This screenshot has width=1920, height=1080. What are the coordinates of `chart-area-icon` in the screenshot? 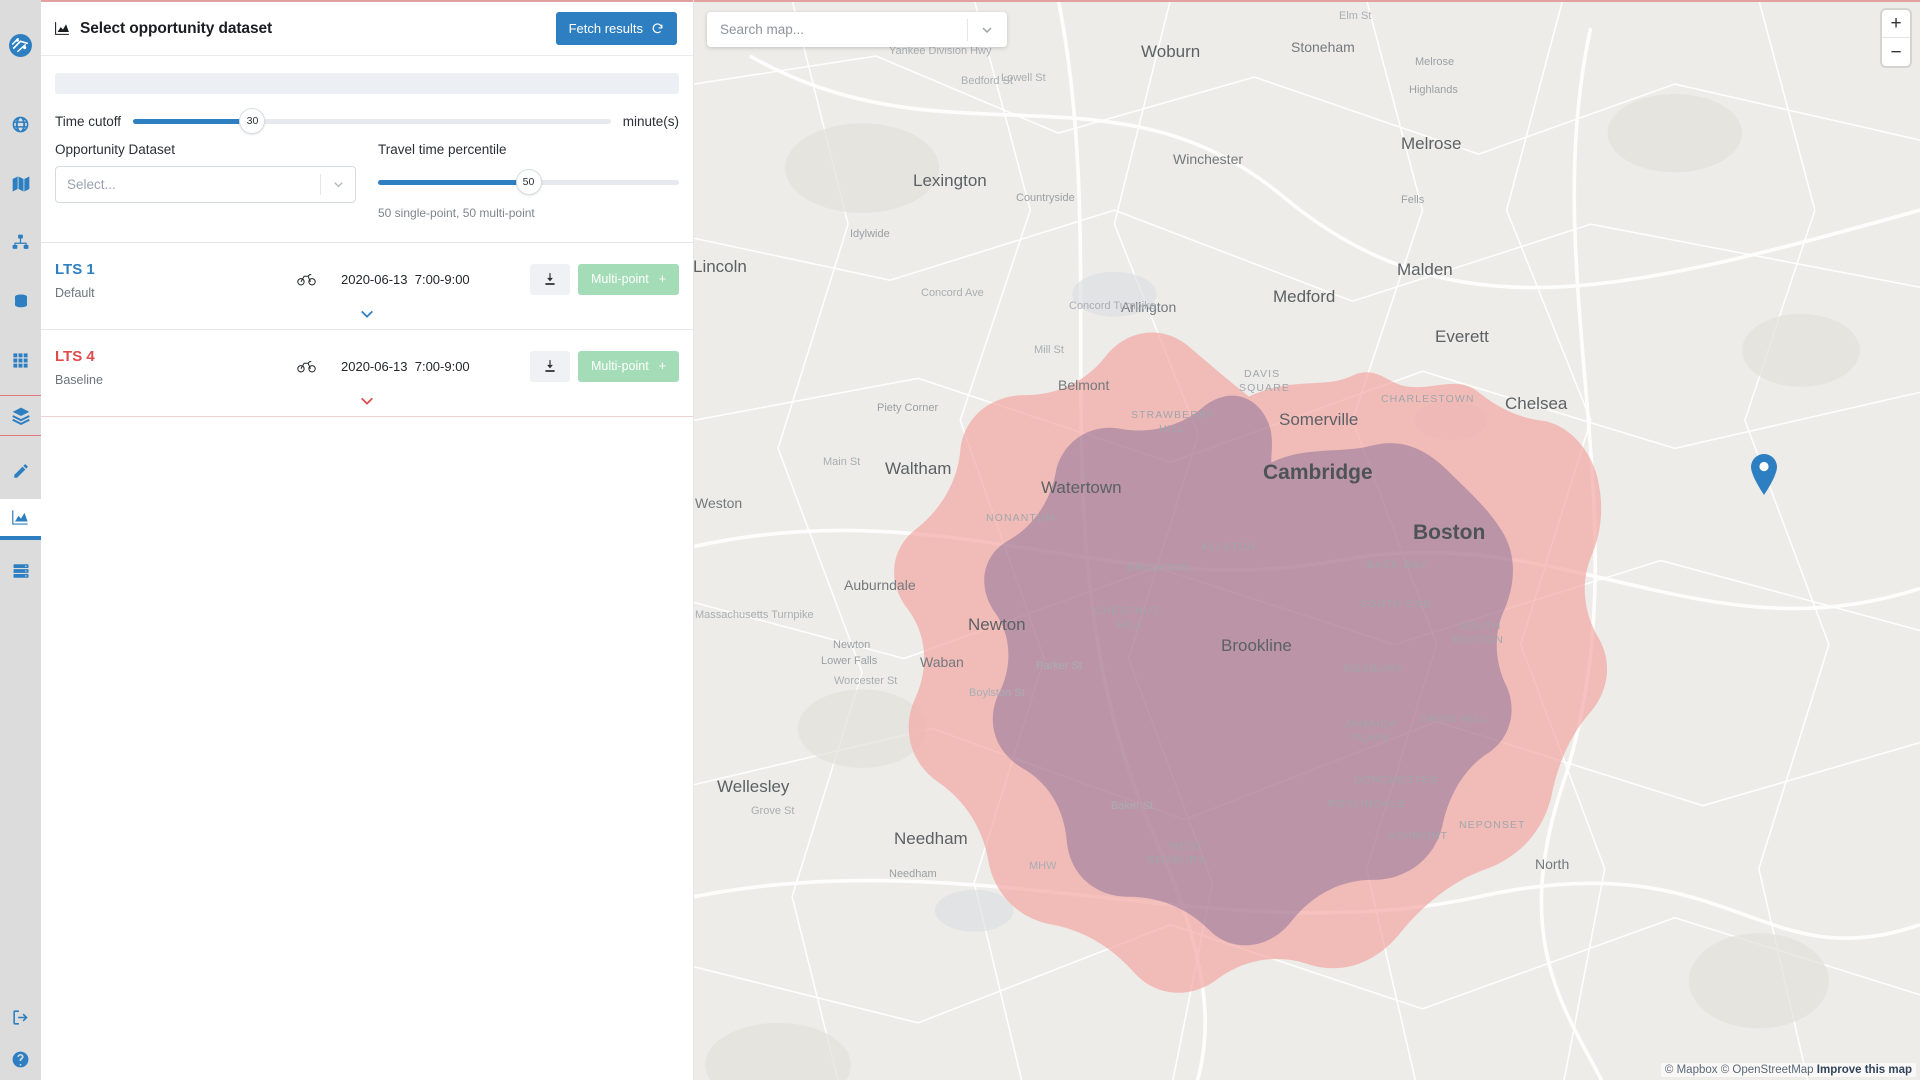 It's located at (62, 28).